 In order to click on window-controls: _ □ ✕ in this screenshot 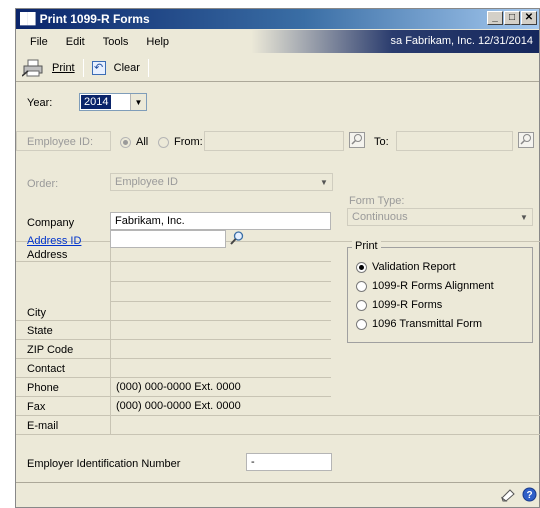, I will do `click(512, 18)`.